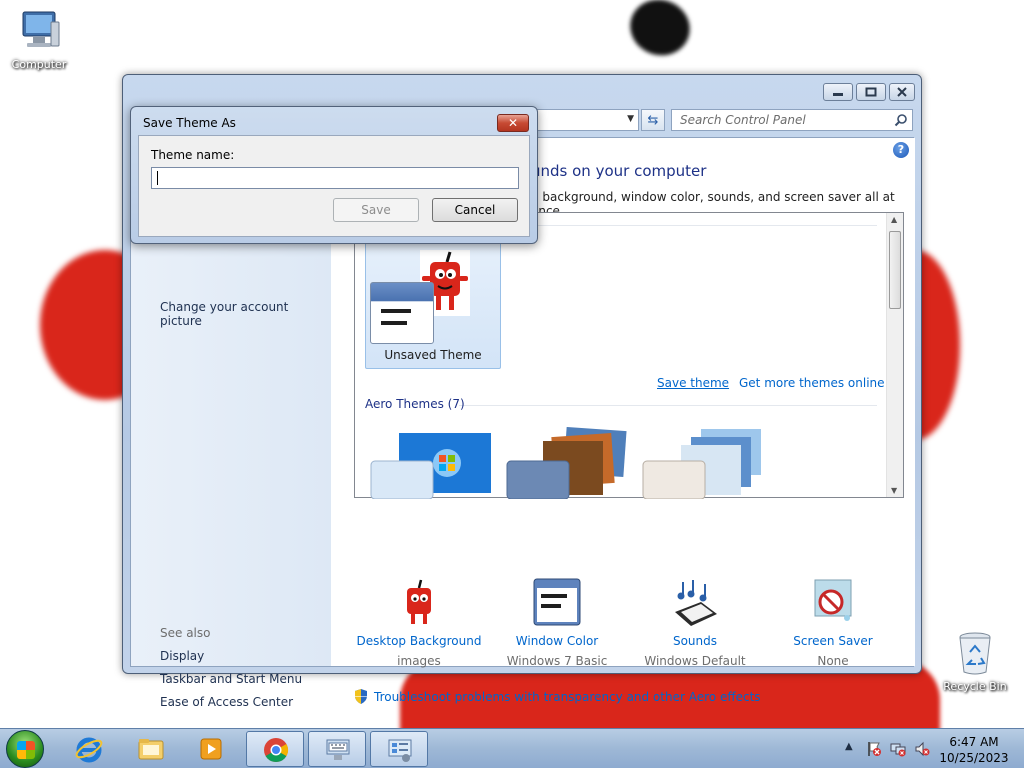 This screenshot has width=1024, height=768. I want to click on desktop-background-title: Desktop Background, so click(419, 641).